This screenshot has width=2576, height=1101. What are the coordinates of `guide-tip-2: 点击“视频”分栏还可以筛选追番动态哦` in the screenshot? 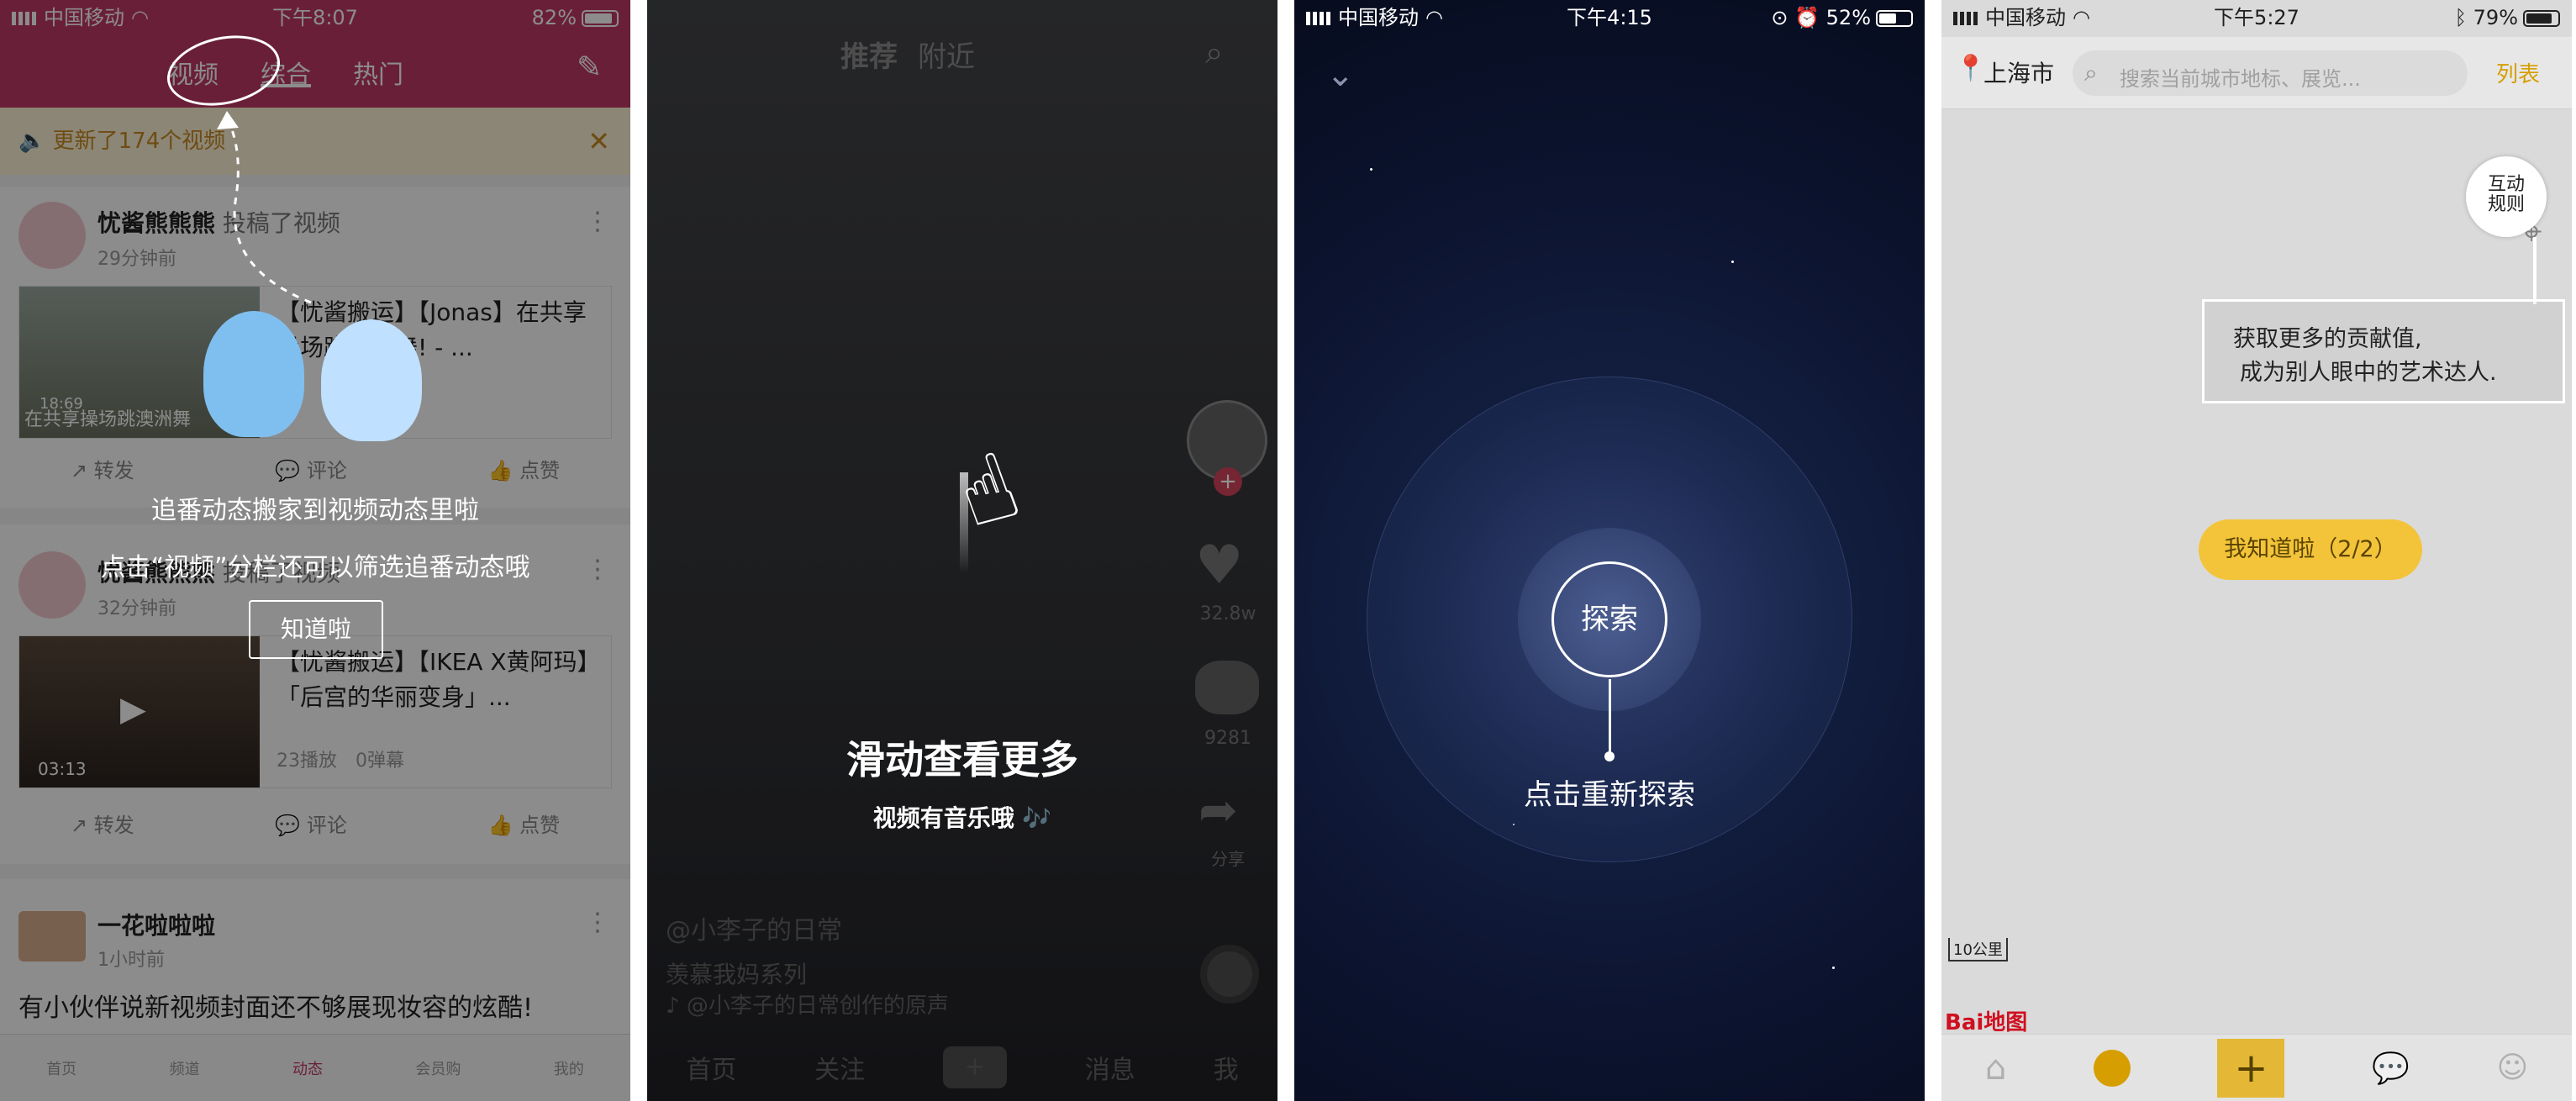 It's located at (315, 567).